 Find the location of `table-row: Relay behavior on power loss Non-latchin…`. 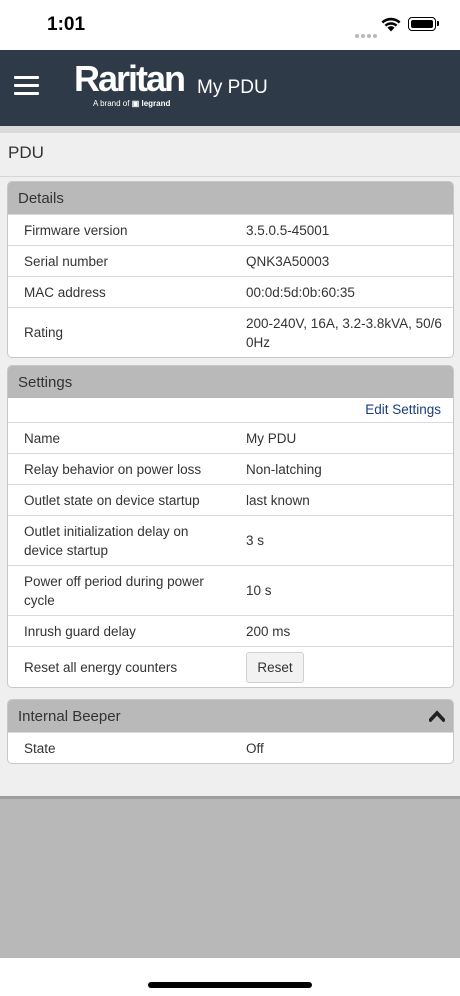

table-row: Relay behavior on power loss Non-latchin… is located at coordinates (230, 468).